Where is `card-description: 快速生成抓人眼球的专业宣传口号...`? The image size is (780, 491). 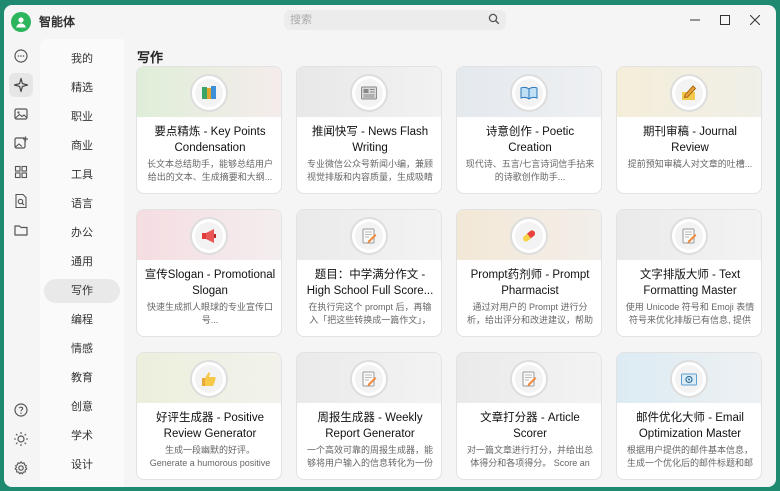 card-description: 快速生成抓人眼球的专业宣传口号... is located at coordinates (209, 313).